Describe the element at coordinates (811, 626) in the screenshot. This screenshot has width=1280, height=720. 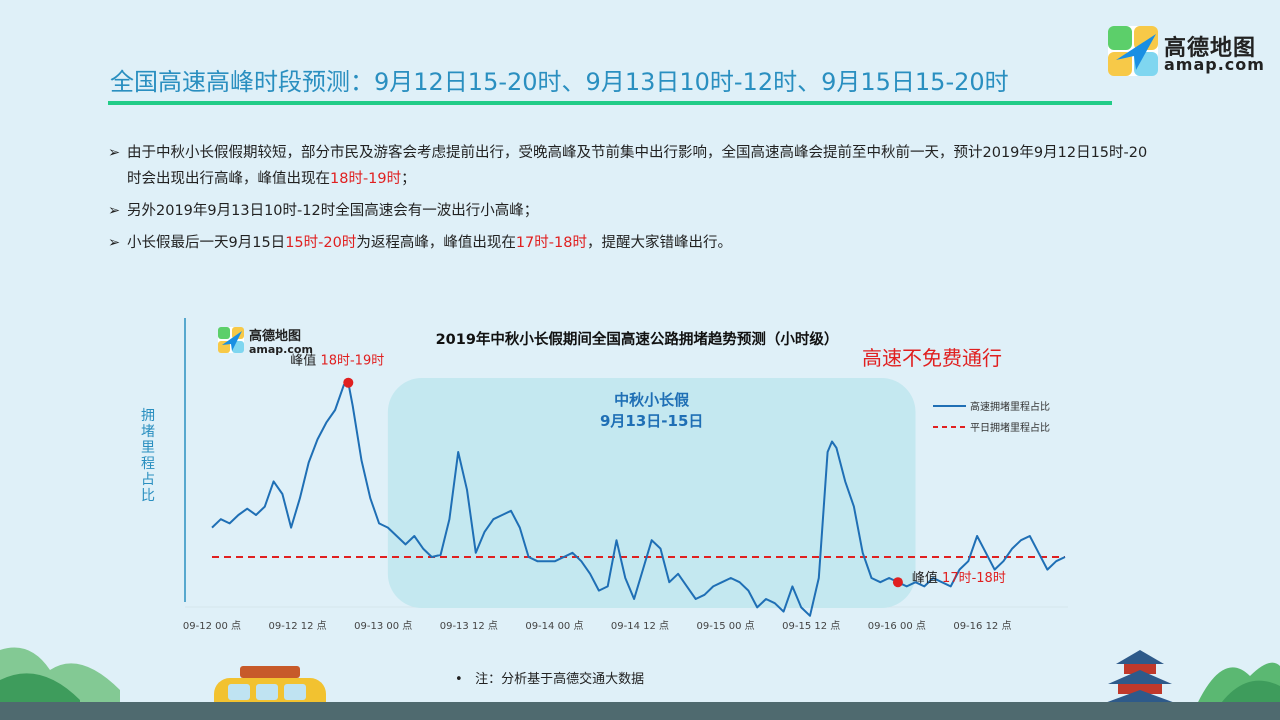
I see `x-tick-label: 09-15 12 点` at that location.